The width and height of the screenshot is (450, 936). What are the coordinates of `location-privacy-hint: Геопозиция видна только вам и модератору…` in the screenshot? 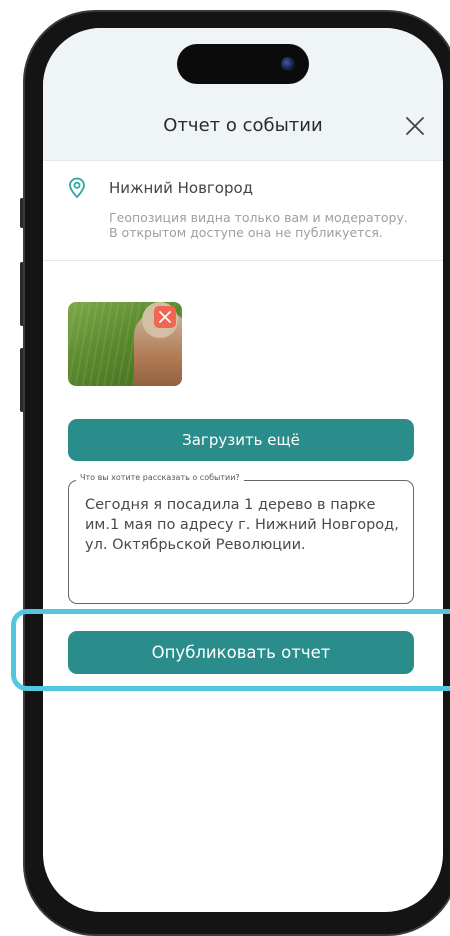 It's located at (258, 225).